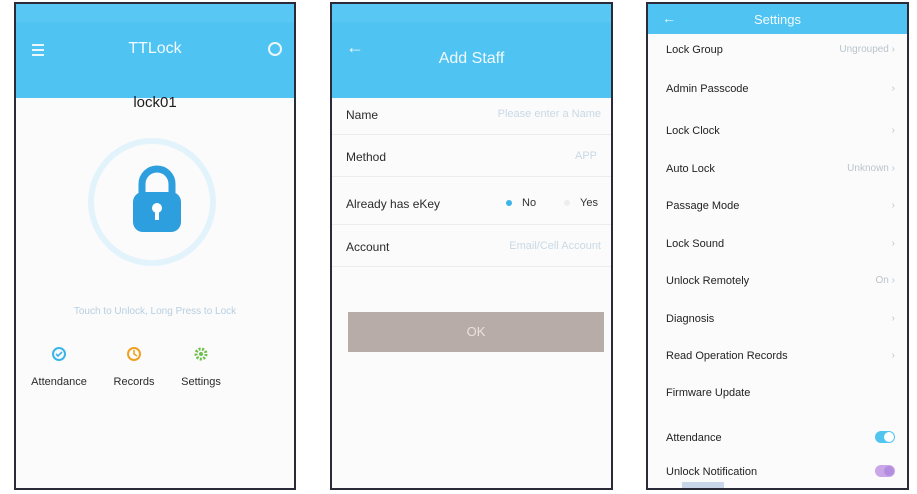 Image resolution: width=917 pixels, height=494 pixels. Describe the element at coordinates (690, 319) in the screenshot. I see `setting-label: Diagnosis` at that location.